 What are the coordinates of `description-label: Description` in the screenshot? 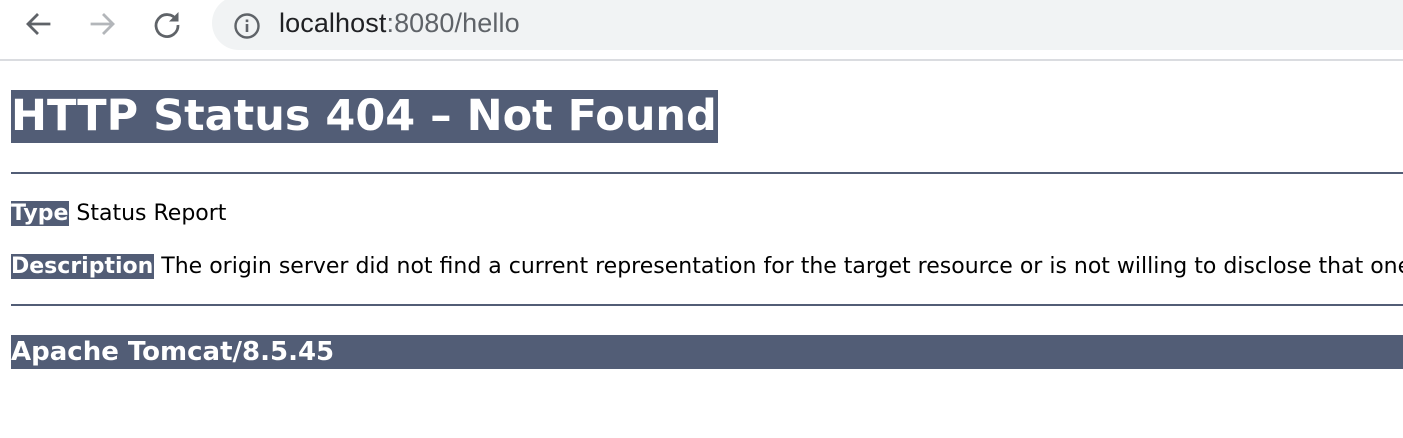 It's located at (83, 266).